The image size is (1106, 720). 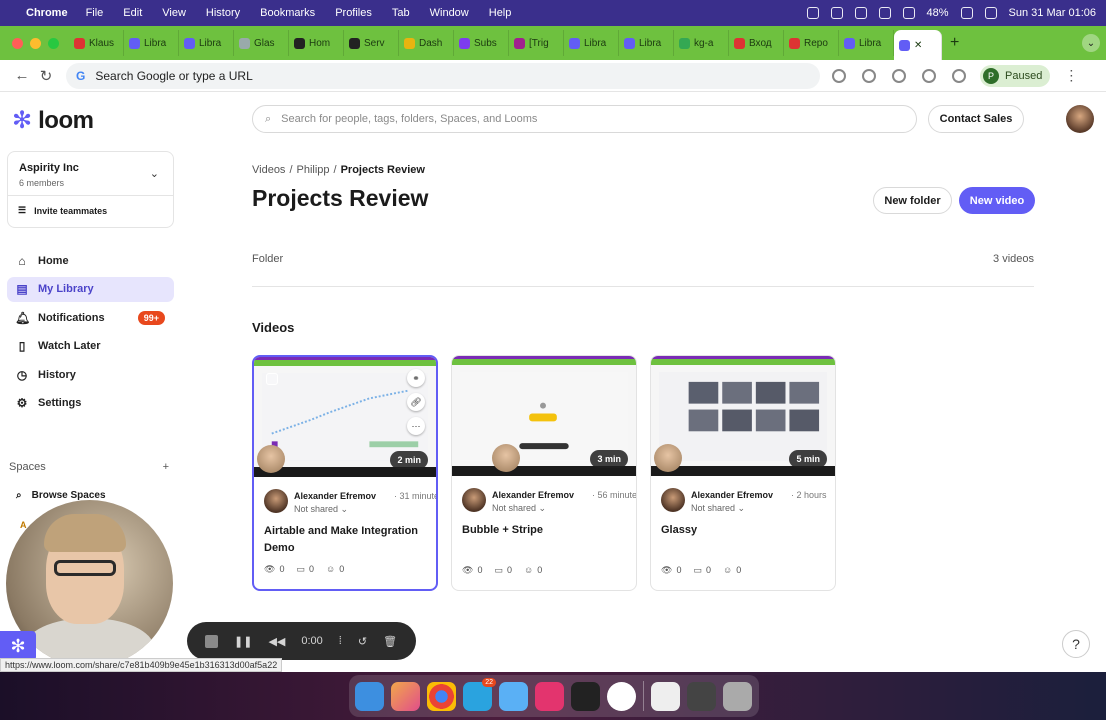 What do you see at coordinates (90, 403) in the screenshot?
I see `sidebar-item-settings: ⚙ Settings` at bounding box center [90, 403].